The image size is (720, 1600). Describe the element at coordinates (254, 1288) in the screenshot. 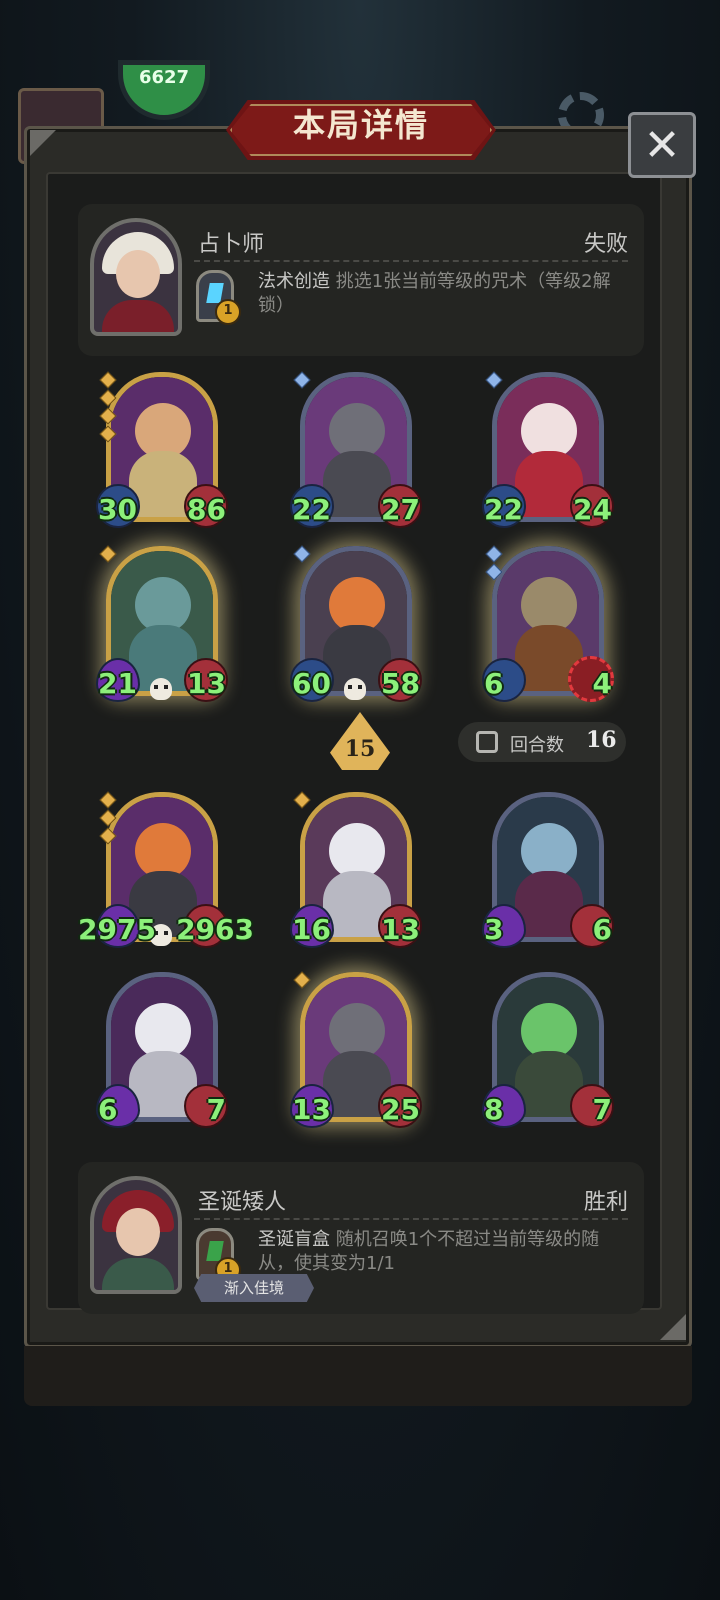

I see `player-status-tag: 渐入佳境` at that location.